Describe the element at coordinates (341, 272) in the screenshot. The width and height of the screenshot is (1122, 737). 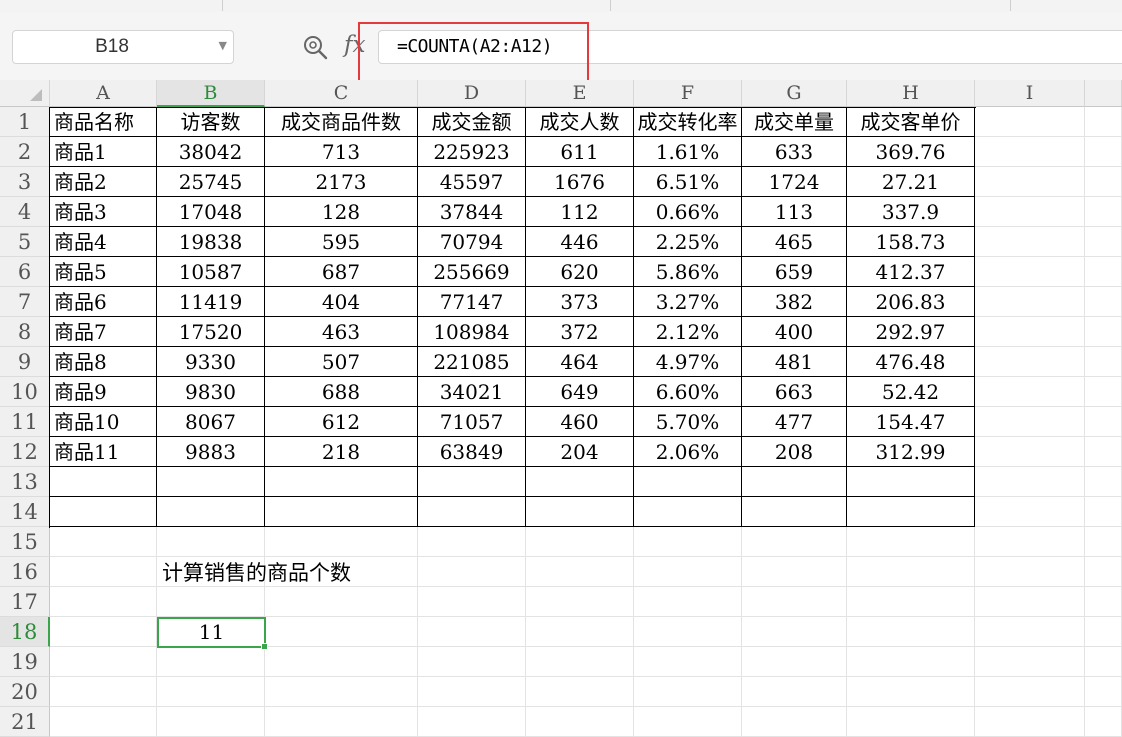
I see `cell-c6: 687` at that location.